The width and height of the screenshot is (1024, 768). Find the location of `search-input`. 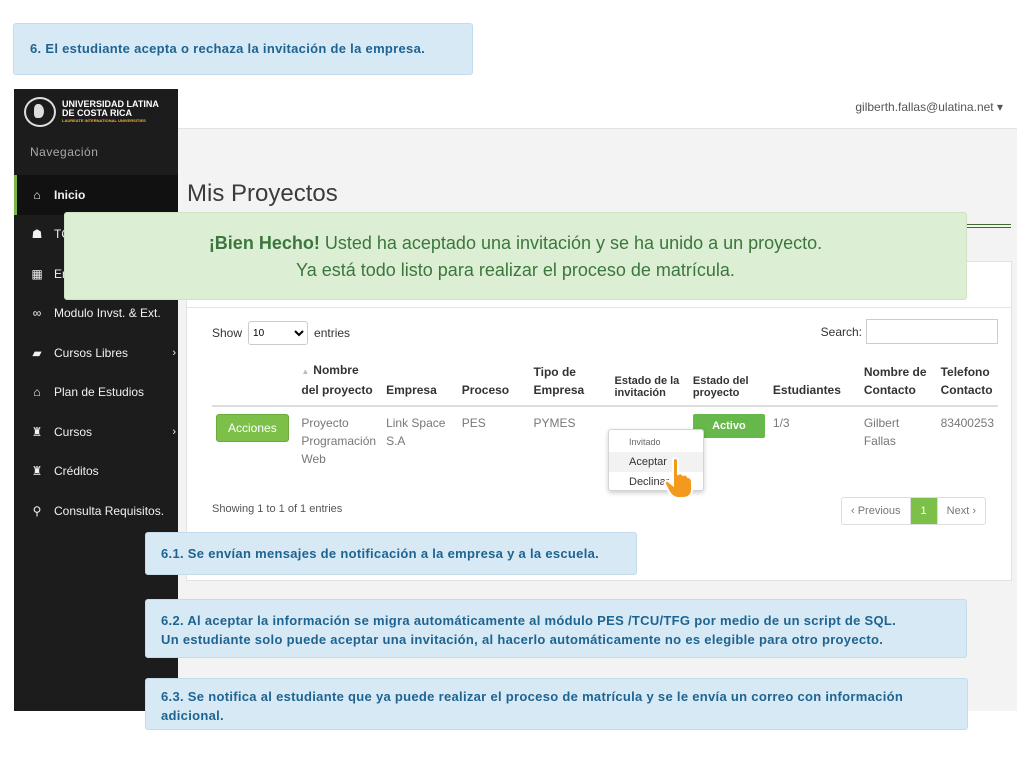

search-input is located at coordinates (932, 331).